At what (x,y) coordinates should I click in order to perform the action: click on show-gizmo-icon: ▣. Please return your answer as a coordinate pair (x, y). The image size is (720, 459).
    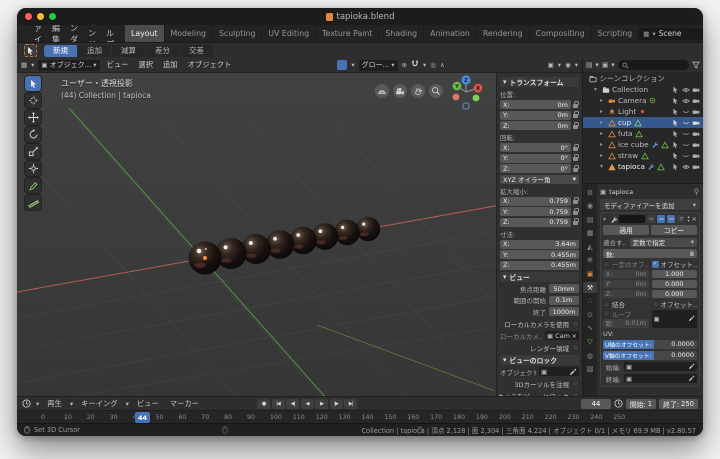
    Looking at the image, I should click on (551, 65).